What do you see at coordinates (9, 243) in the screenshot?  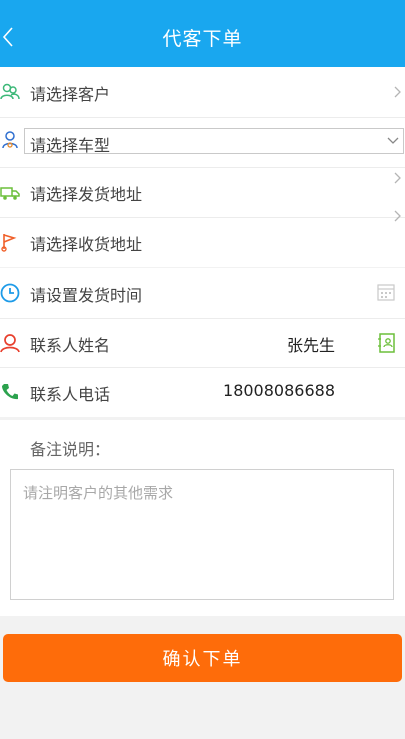 I see `flag-icon` at bounding box center [9, 243].